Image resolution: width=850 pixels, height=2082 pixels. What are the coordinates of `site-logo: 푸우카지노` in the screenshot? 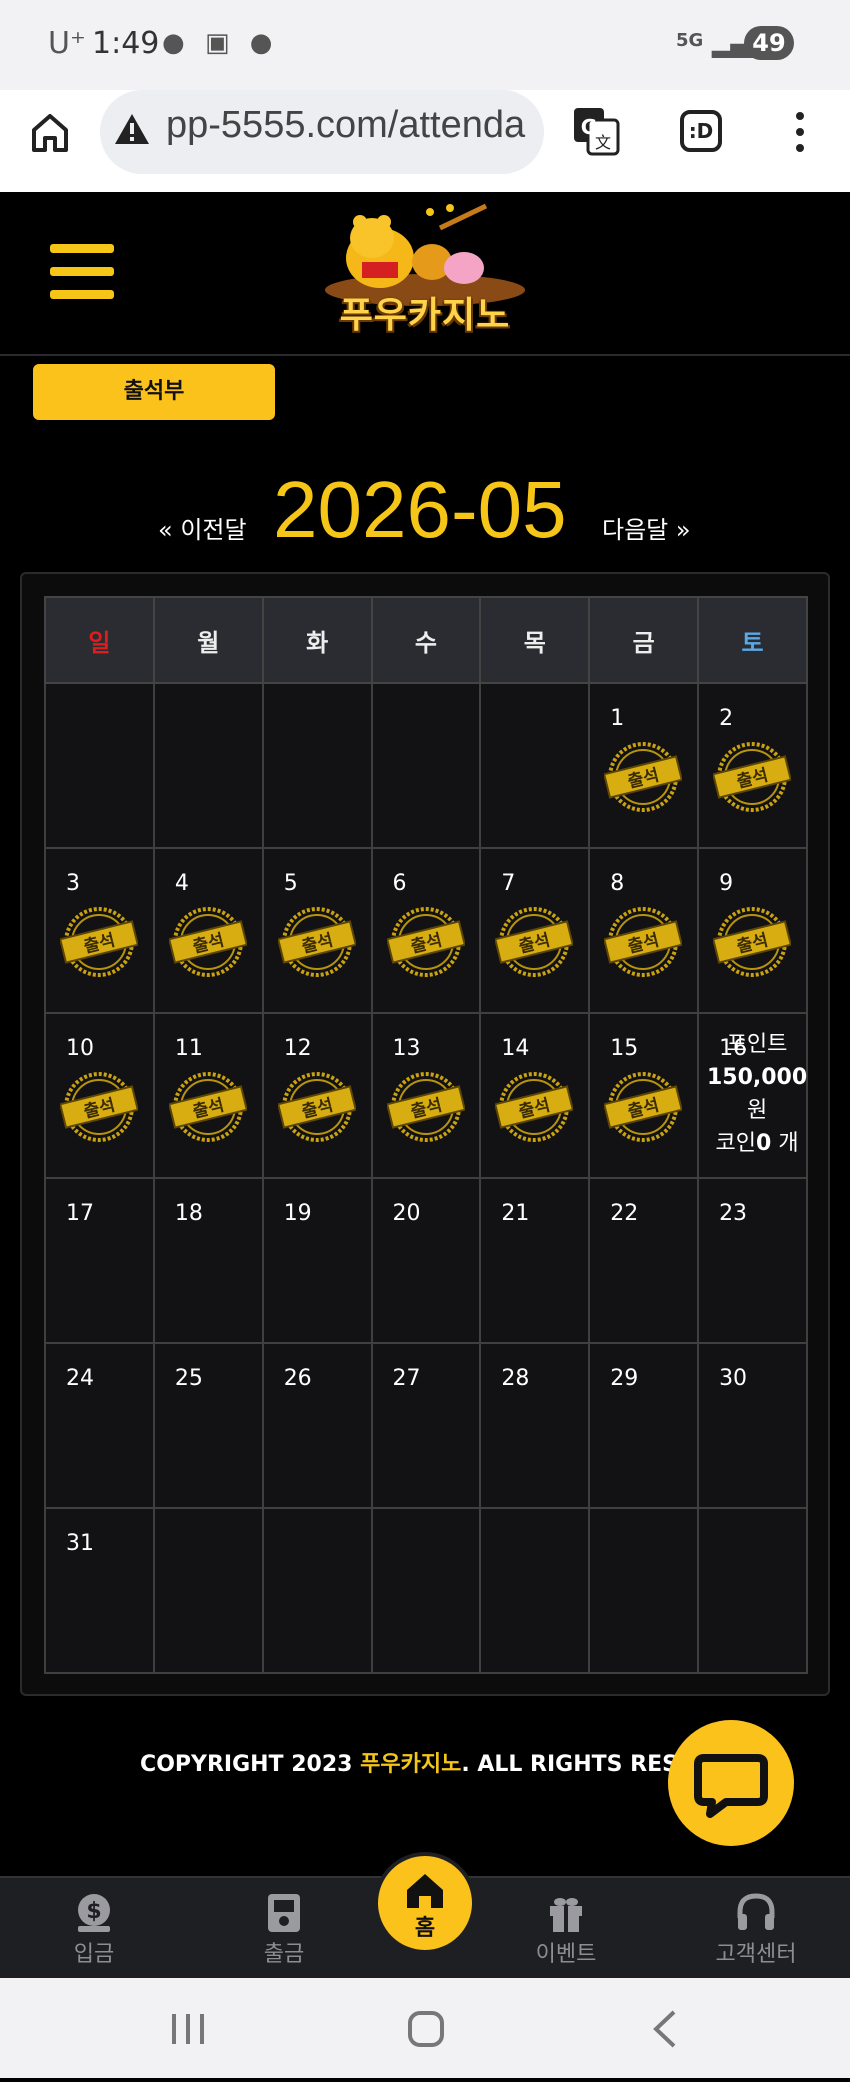 It's located at (425, 273).